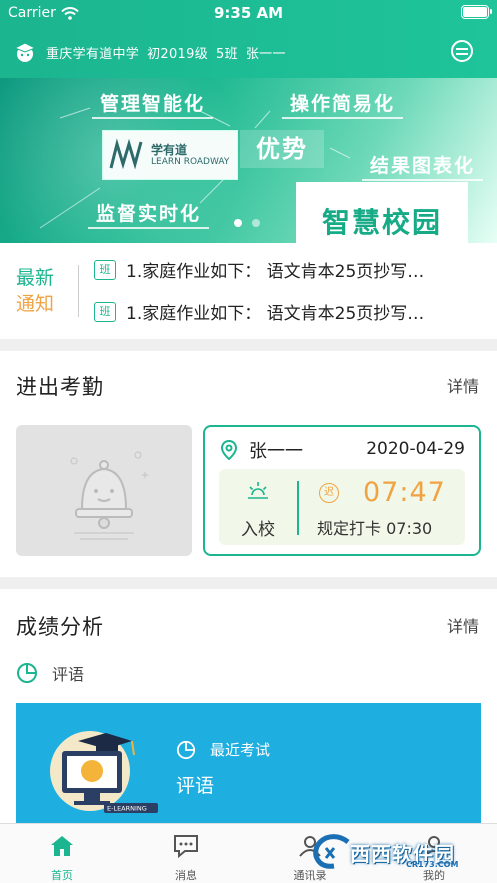  What do you see at coordinates (415, 449) in the screenshot?
I see `attendance-date: 2020-04-29` at bounding box center [415, 449].